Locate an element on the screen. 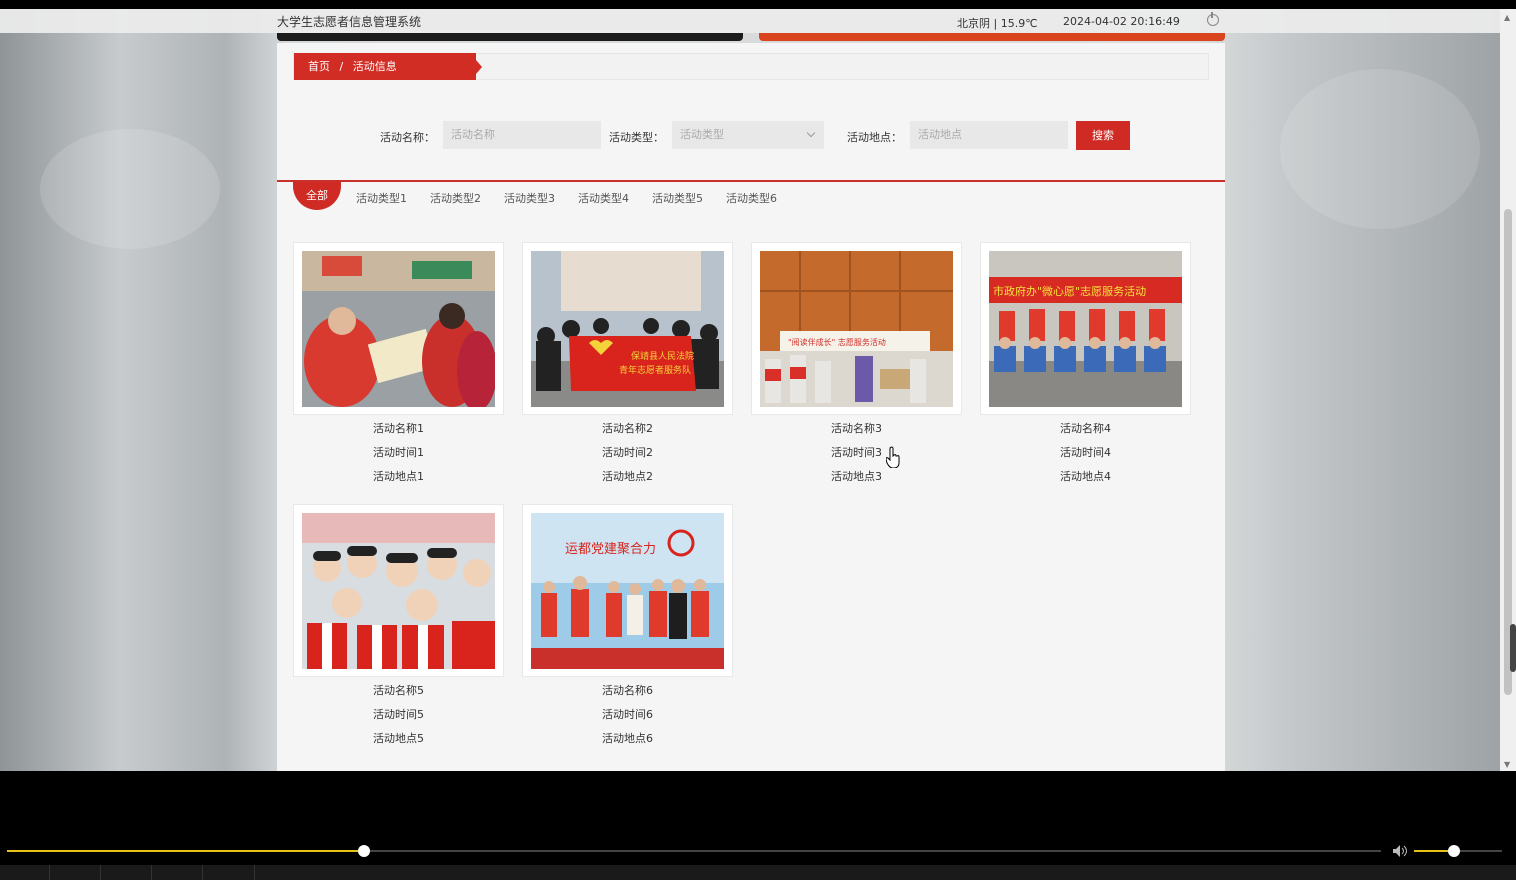 The height and width of the screenshot is (880, 1516). seek-bar is located at coordinates (694, 851).